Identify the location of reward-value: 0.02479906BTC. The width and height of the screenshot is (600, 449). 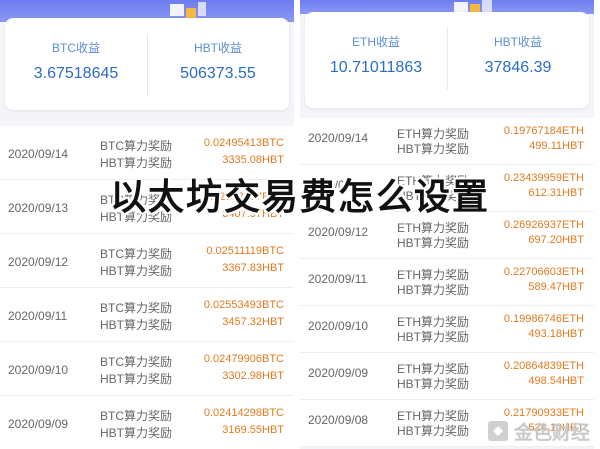
(243, 359).